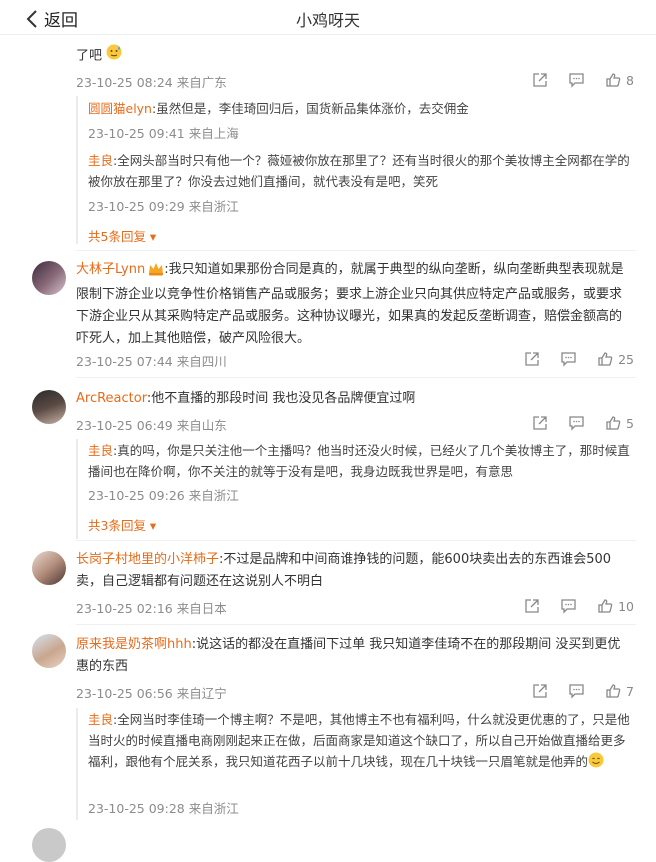  I want to click on comment-actions: 7, so click(573, 691).